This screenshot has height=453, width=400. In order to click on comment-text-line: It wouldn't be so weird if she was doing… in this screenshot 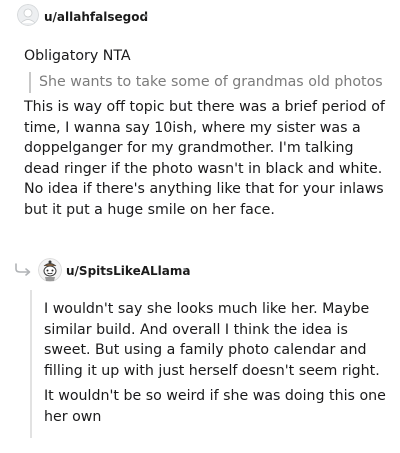, I will do `click(215, 396)`.